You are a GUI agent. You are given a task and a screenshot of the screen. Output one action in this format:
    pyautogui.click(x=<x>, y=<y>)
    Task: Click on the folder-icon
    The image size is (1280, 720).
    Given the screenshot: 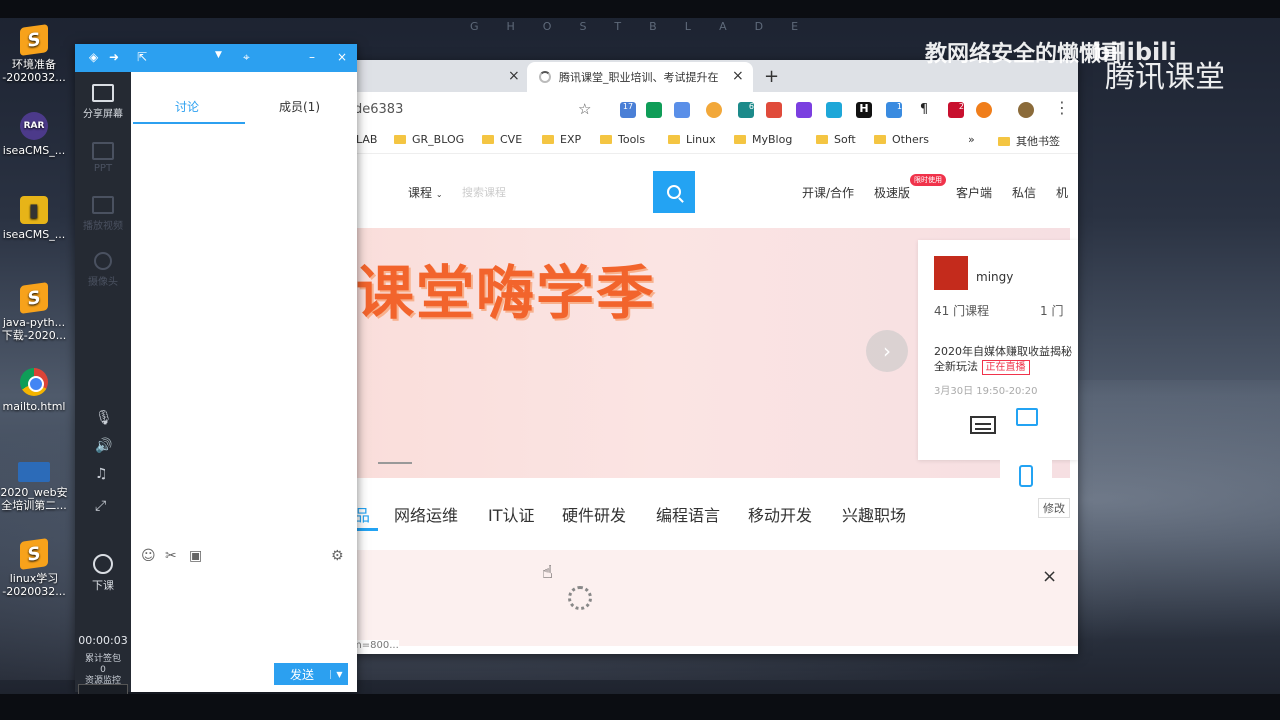 What is the action you would take?
    pyautogui.click(x=822, y=139)
    